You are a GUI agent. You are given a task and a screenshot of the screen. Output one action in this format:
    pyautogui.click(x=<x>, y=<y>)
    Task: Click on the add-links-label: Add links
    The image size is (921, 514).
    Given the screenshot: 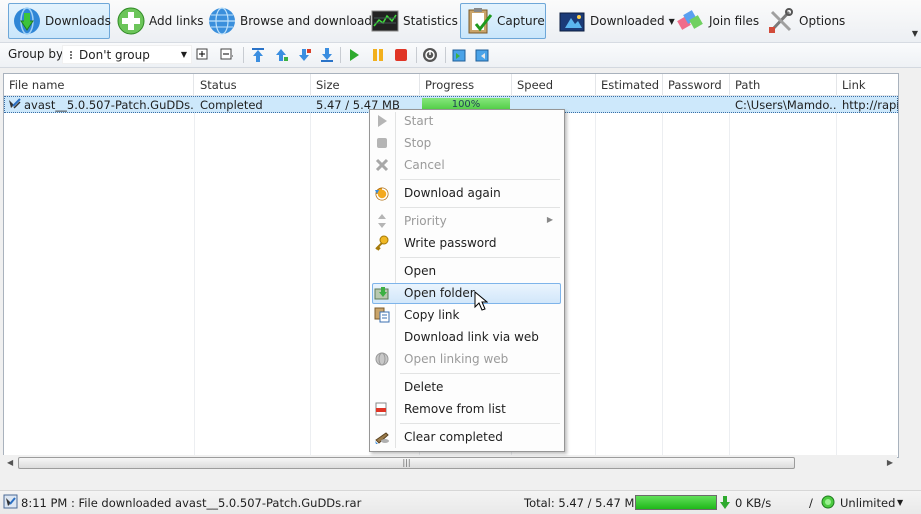 What is the action you would take?
    pyautogui.click(x=176, y=21)
    